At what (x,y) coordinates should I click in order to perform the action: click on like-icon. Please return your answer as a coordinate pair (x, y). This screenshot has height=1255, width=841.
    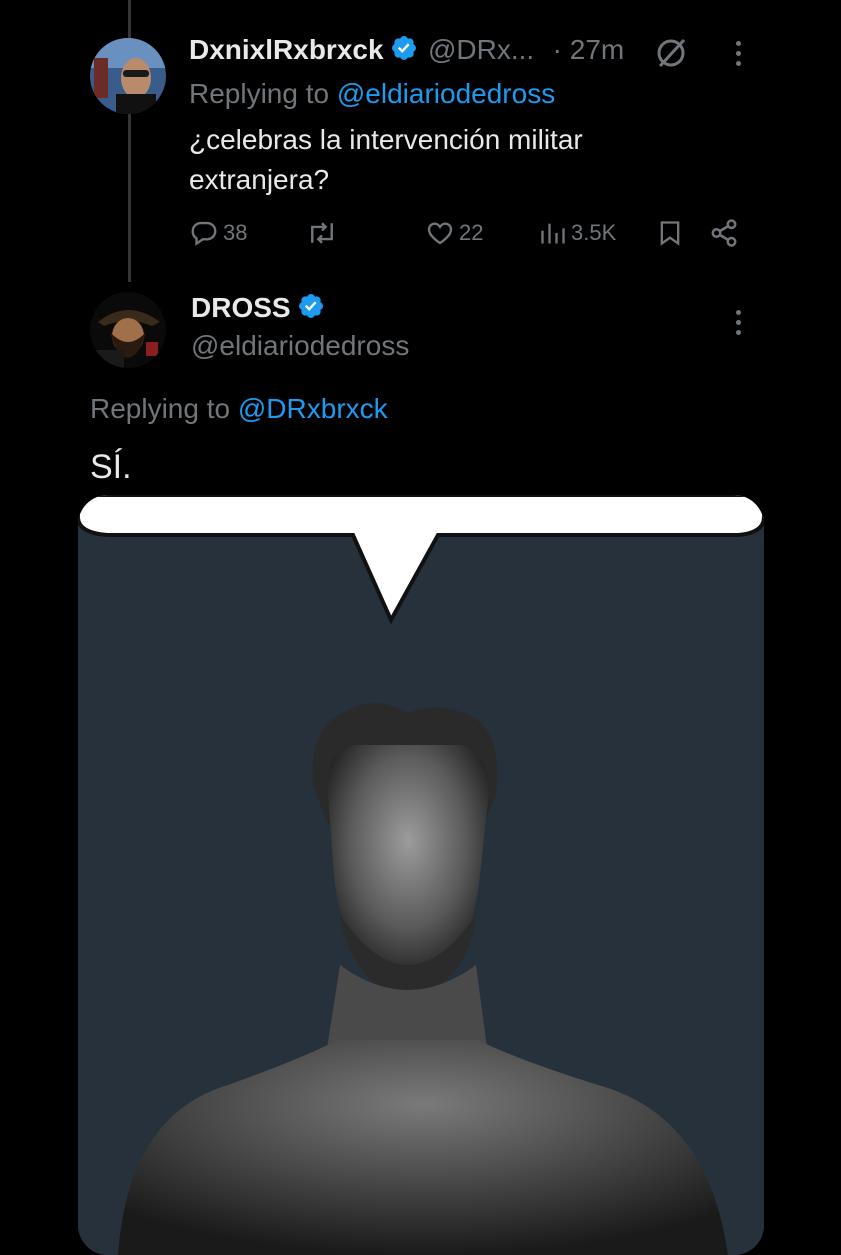
    Looking at the image, I should click on (440, 233).